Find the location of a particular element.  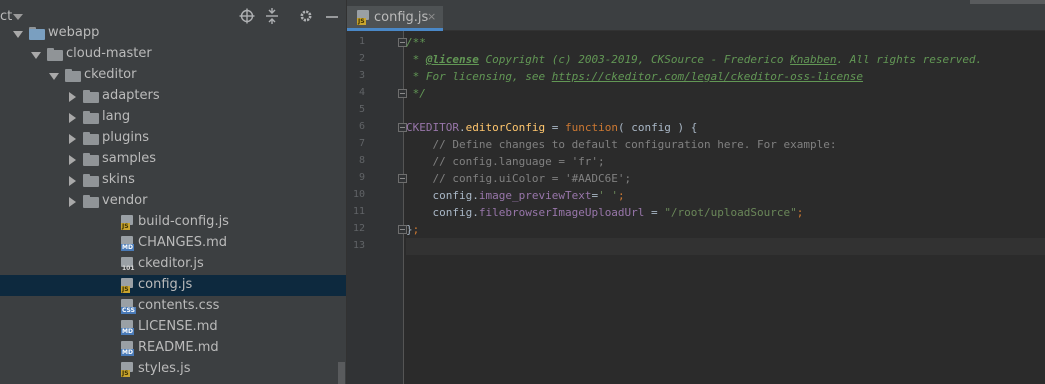

tree-item-changes-md: MD CHANGES.md is located at coordinates (173, 243).